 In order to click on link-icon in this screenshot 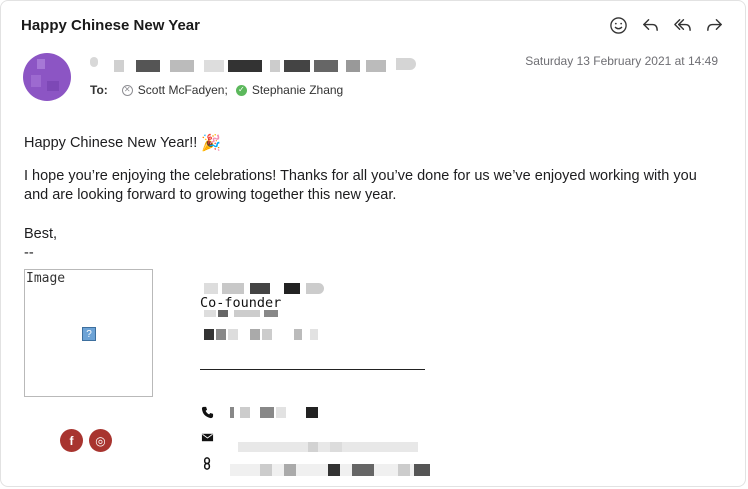, I will do `click(207, 463)`.